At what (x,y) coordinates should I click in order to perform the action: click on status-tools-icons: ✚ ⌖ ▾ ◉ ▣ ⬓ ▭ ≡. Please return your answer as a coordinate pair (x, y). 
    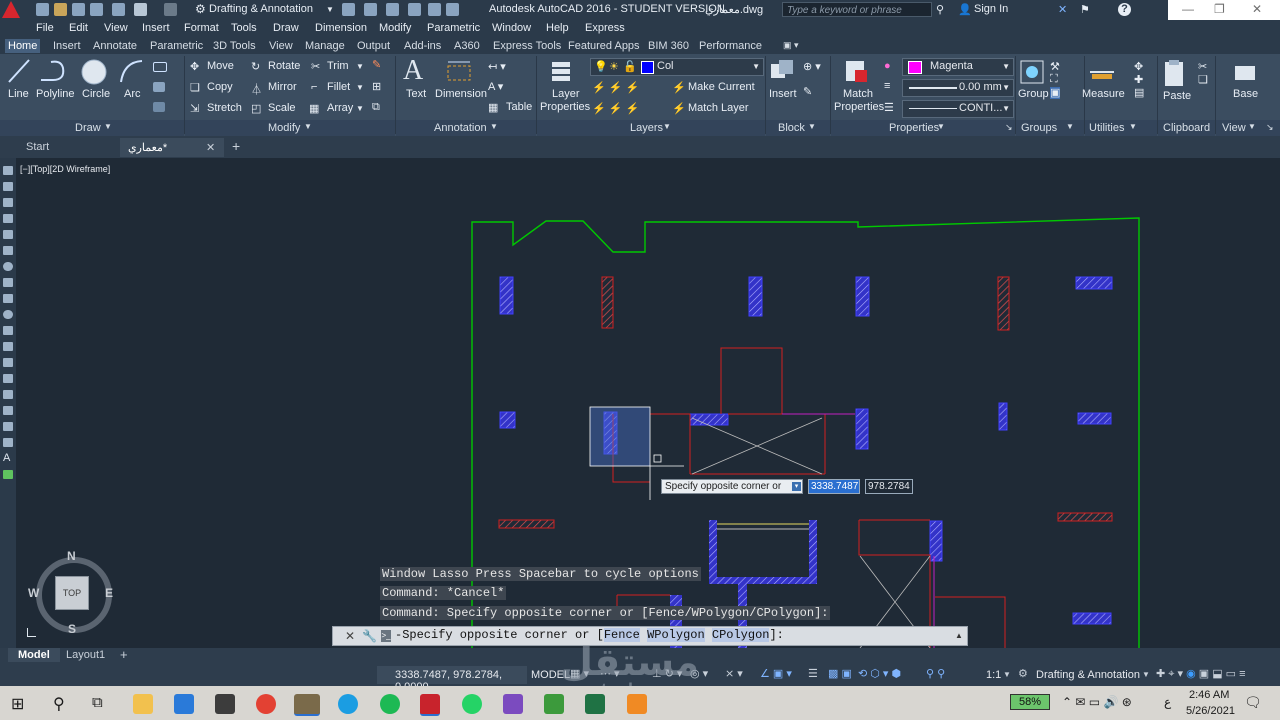
    Looking at the image, I should click on (1201, 674).